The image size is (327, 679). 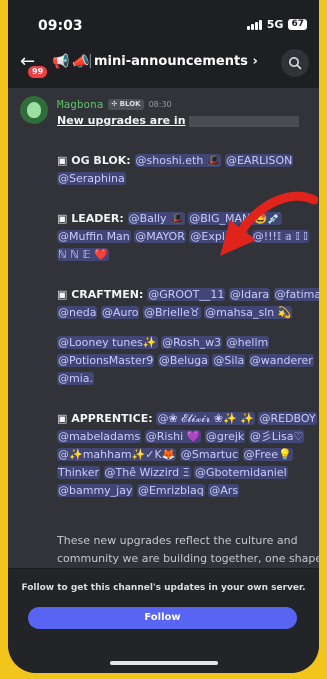 What do you see at coordinates (255, 61) in the screenshot?
I see `chevron-right-icon: ›` at bounding box center [255, 61].